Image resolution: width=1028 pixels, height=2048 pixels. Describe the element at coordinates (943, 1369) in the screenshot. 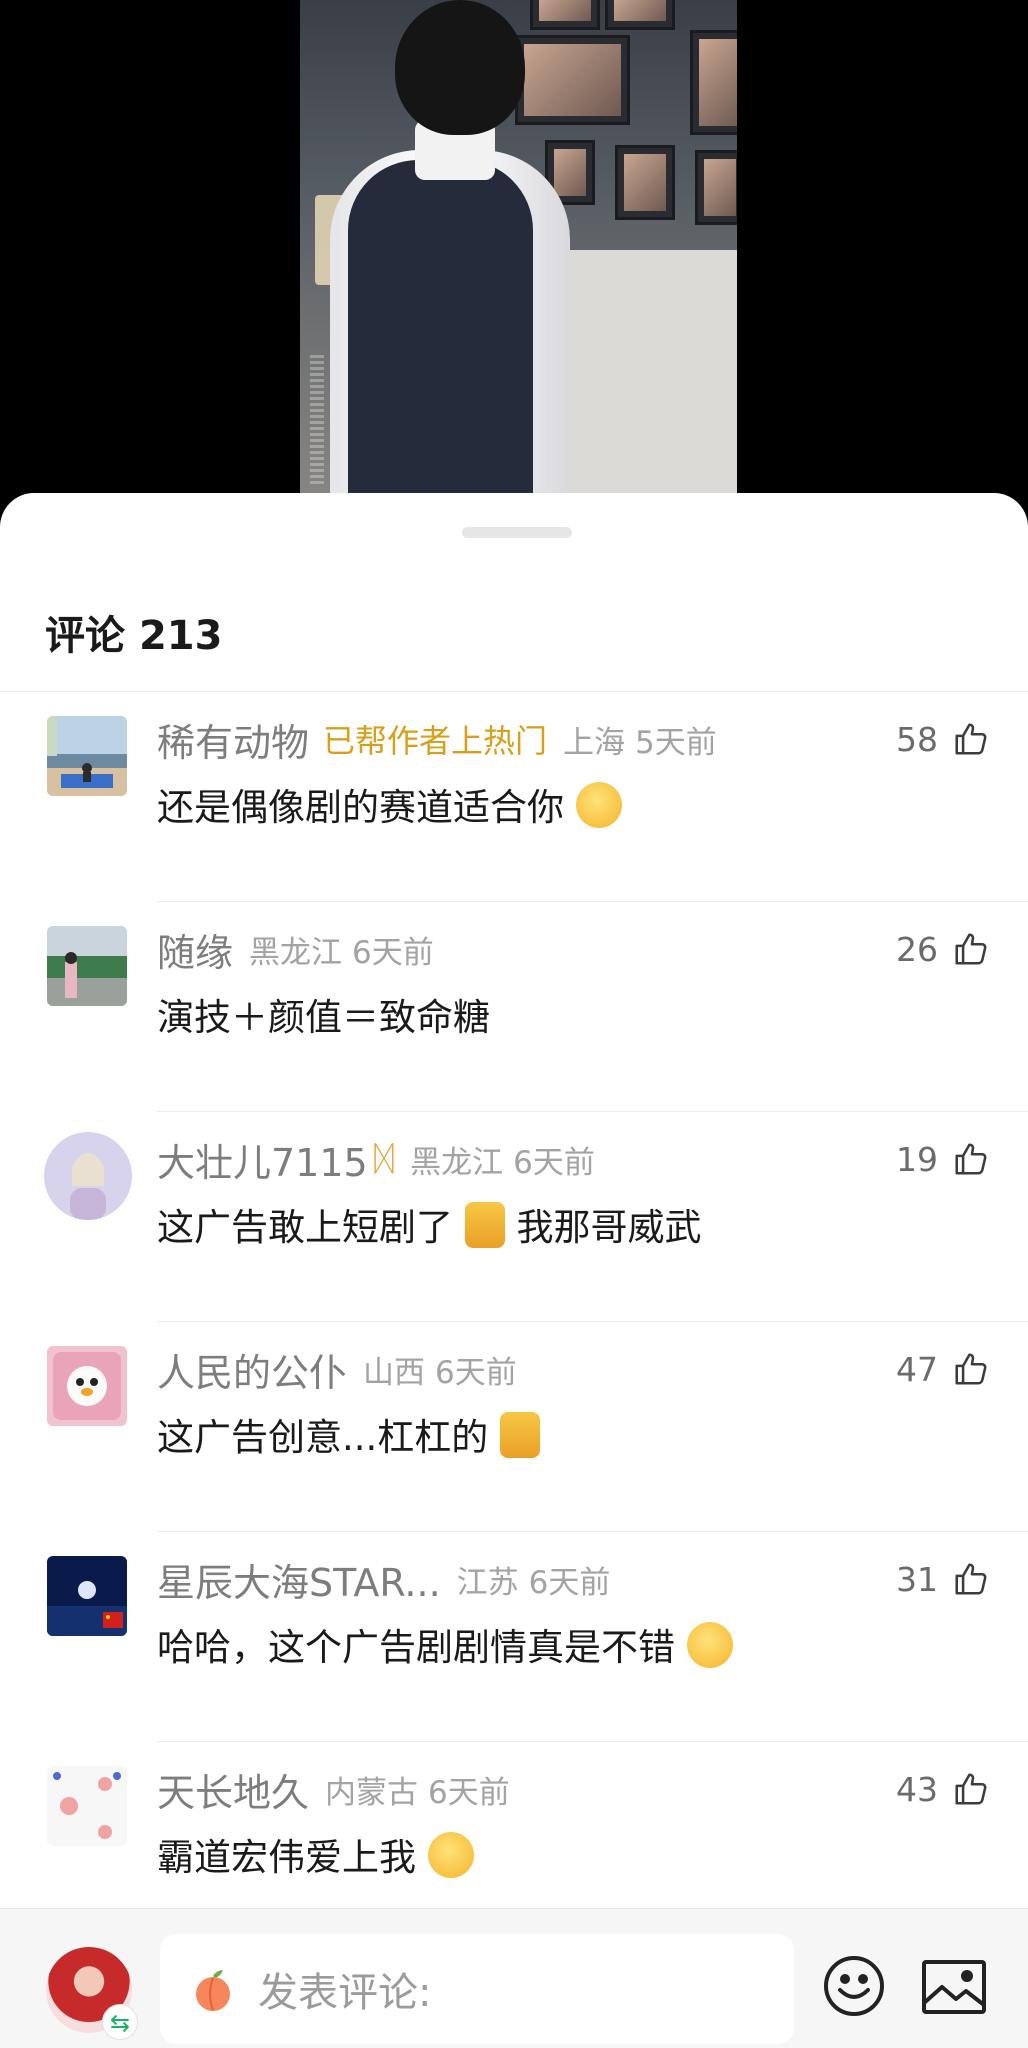

I see `like-button: 47` at that location.